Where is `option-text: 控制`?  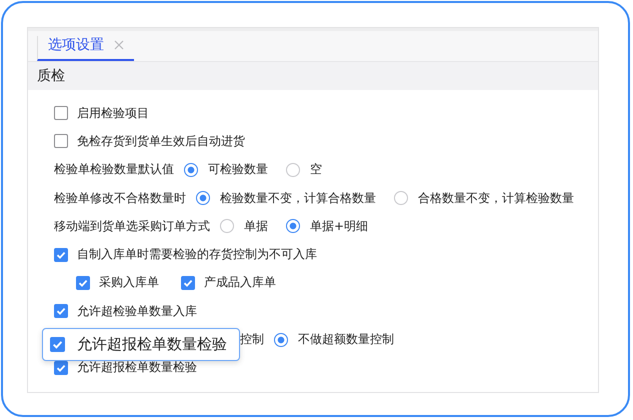 option-text: 控制 is located at coordinates (252, 339).